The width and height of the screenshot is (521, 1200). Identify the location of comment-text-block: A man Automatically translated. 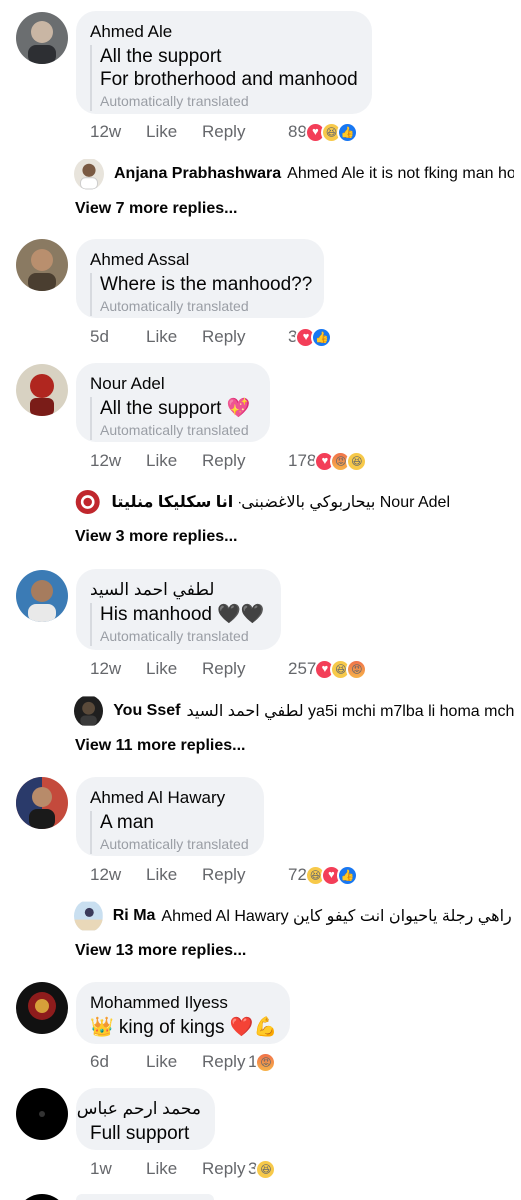
(170, 832).